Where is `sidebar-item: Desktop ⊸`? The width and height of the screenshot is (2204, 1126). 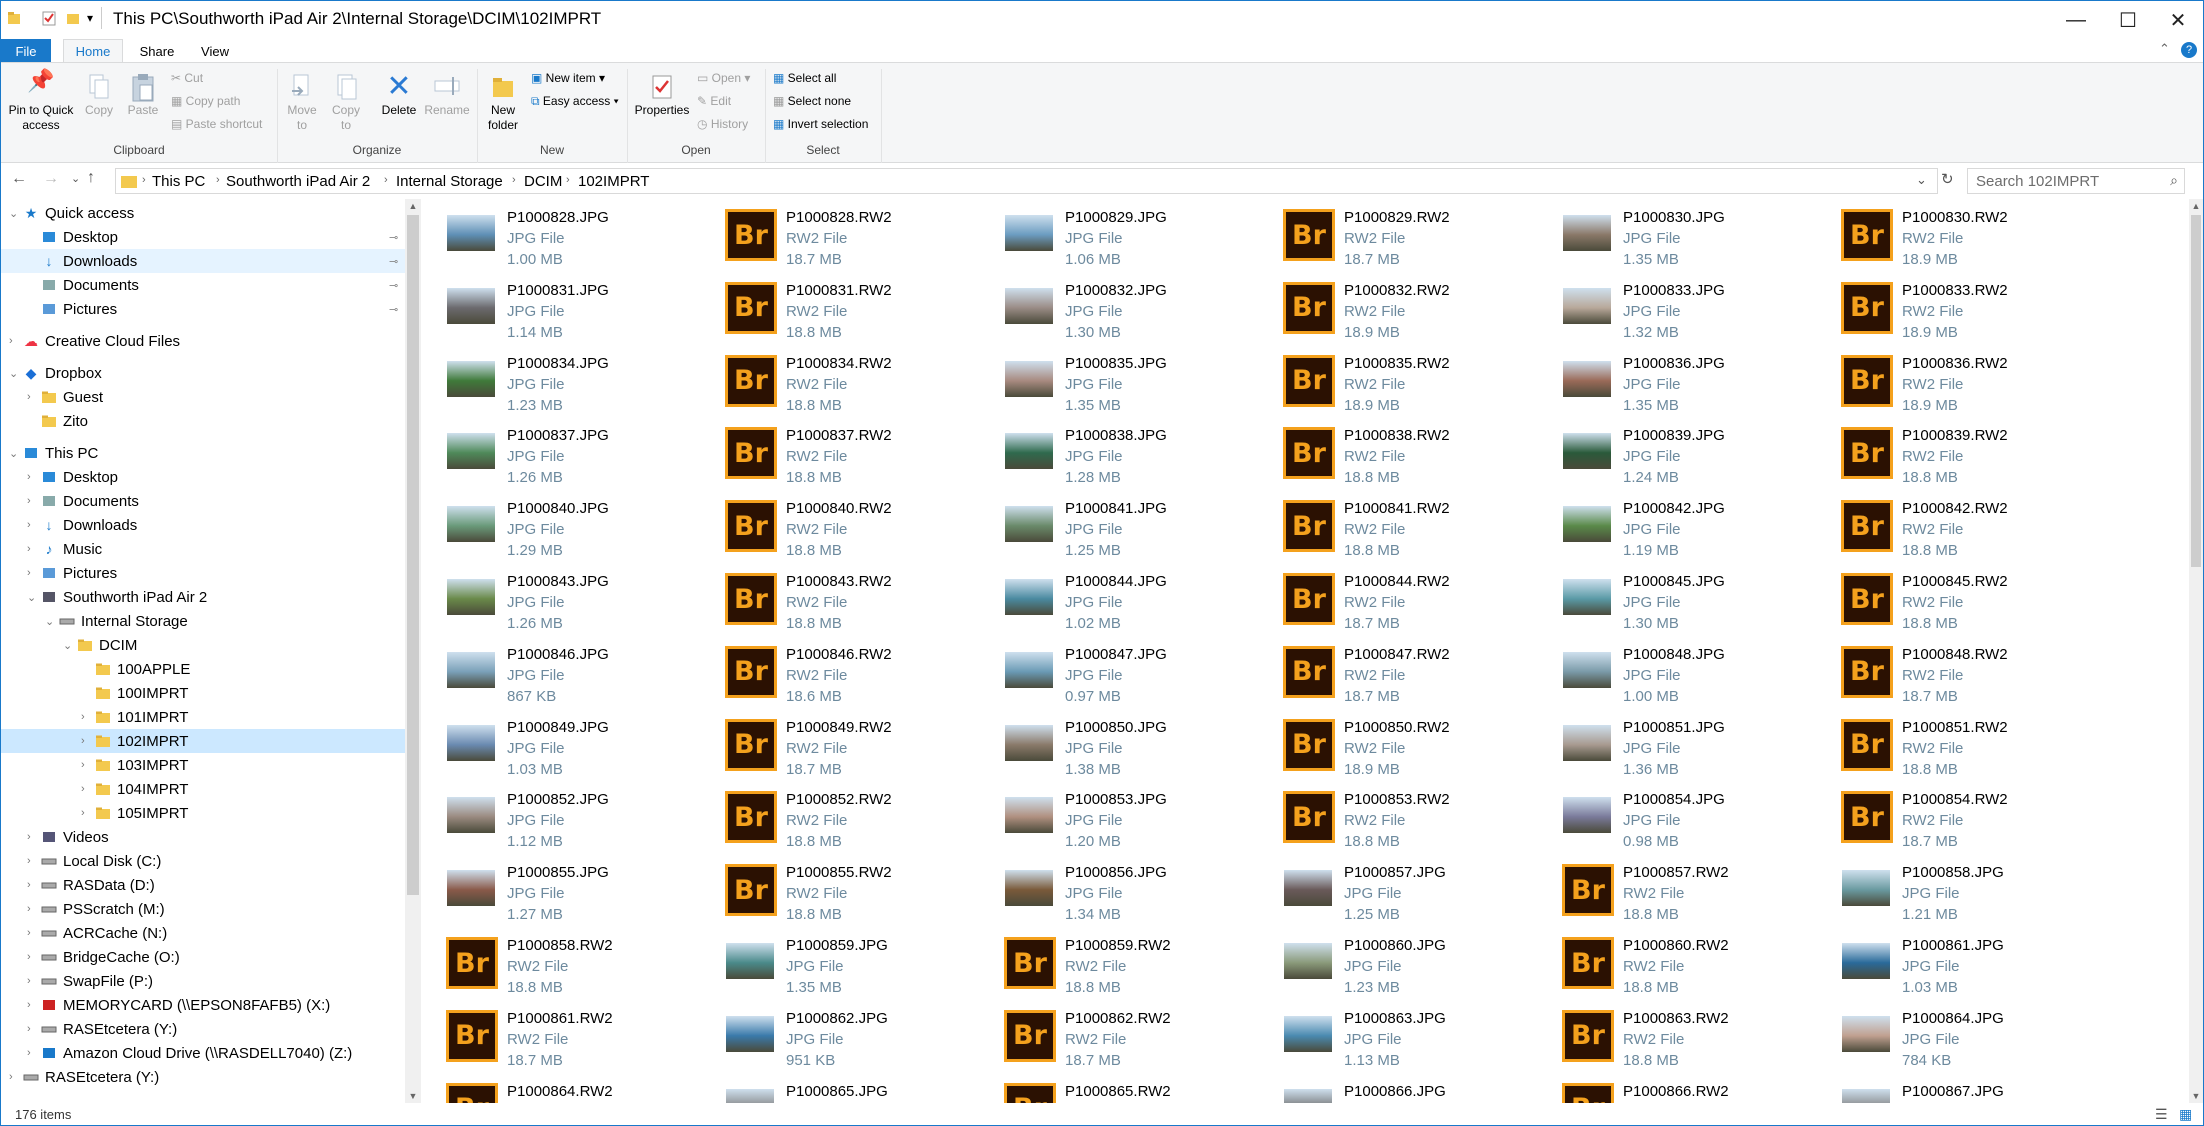 sidebar-item: Desktop ⊸ is located at coordinates (203, 237).